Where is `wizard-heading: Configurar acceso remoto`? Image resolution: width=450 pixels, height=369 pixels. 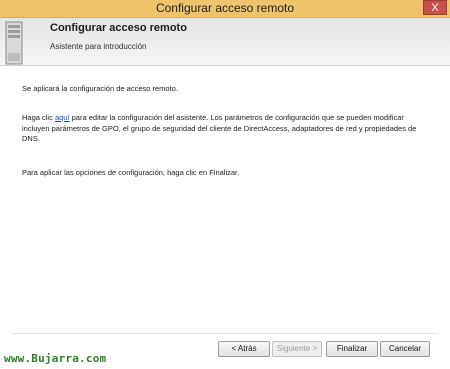 wizard-heading: Configurar acceso remoto is located at coordinates (118, 28).